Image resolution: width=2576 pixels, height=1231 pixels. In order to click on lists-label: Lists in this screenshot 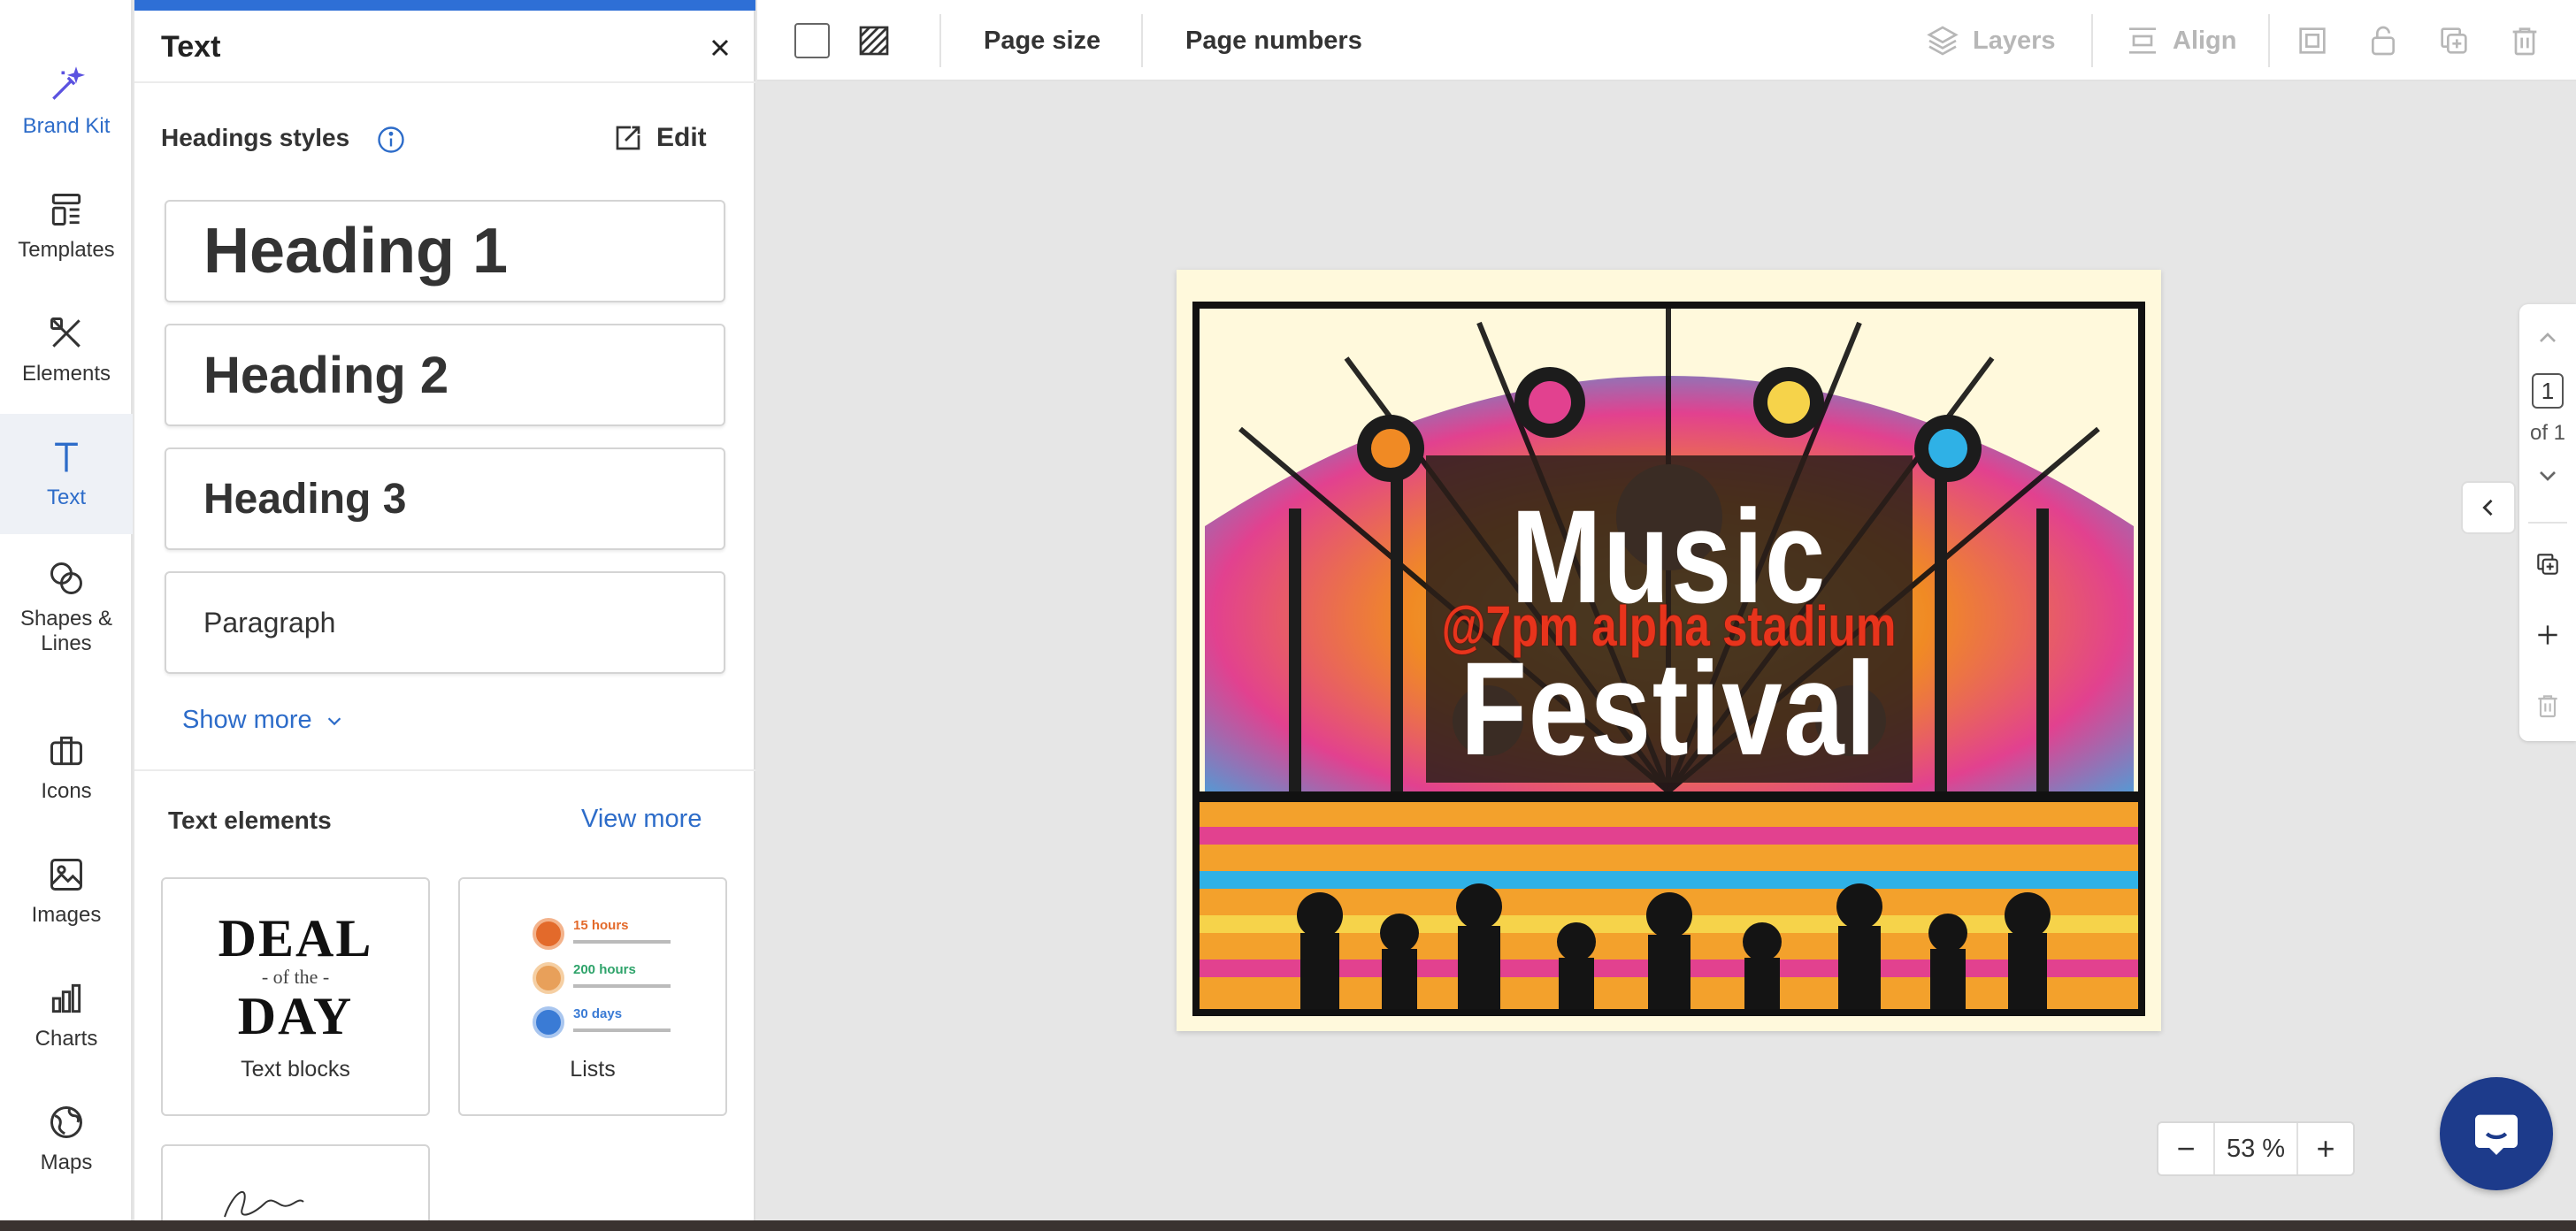, I will do `click(593, 1069)`.